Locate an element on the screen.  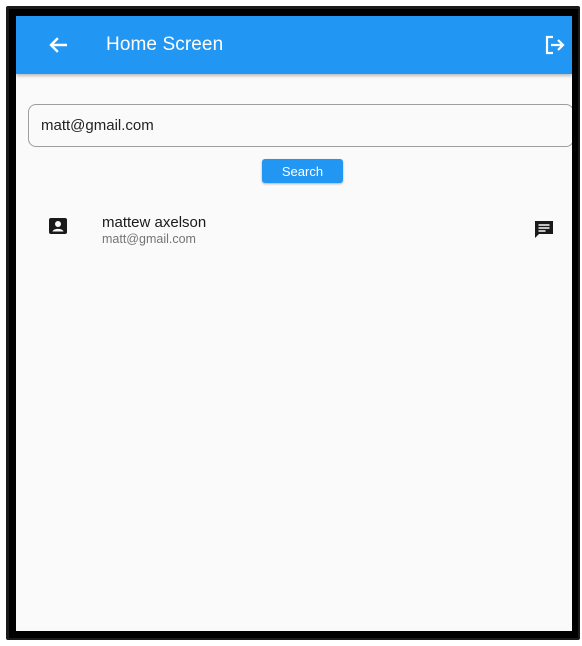
back-button is located at coordinates (58, 45).